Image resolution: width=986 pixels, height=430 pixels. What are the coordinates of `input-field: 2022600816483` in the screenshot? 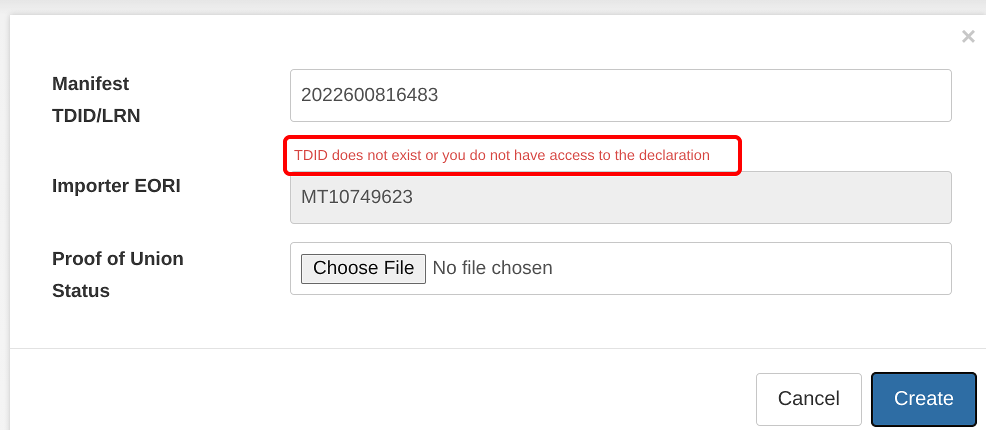 It's located at (621, 95).